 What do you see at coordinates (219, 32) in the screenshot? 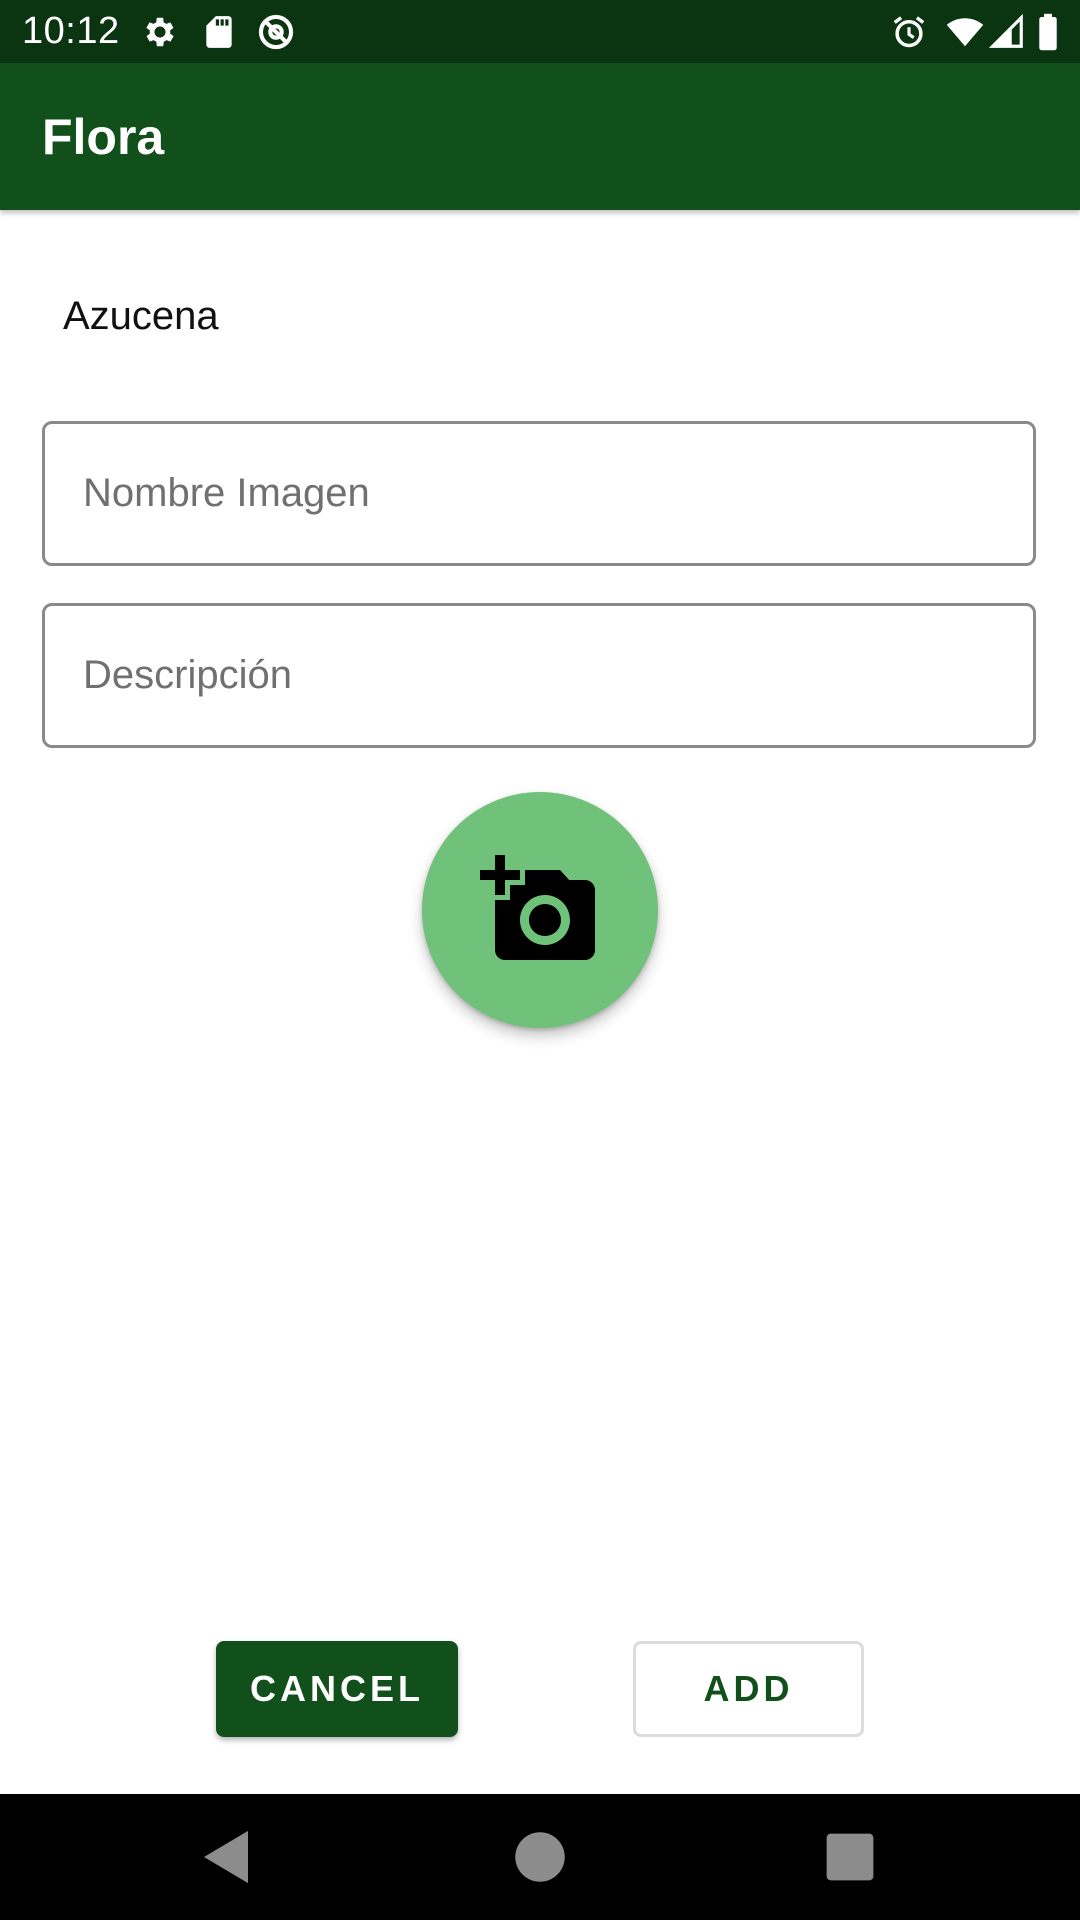
I see `sd-card-icon` at bounding box center [219, 32].